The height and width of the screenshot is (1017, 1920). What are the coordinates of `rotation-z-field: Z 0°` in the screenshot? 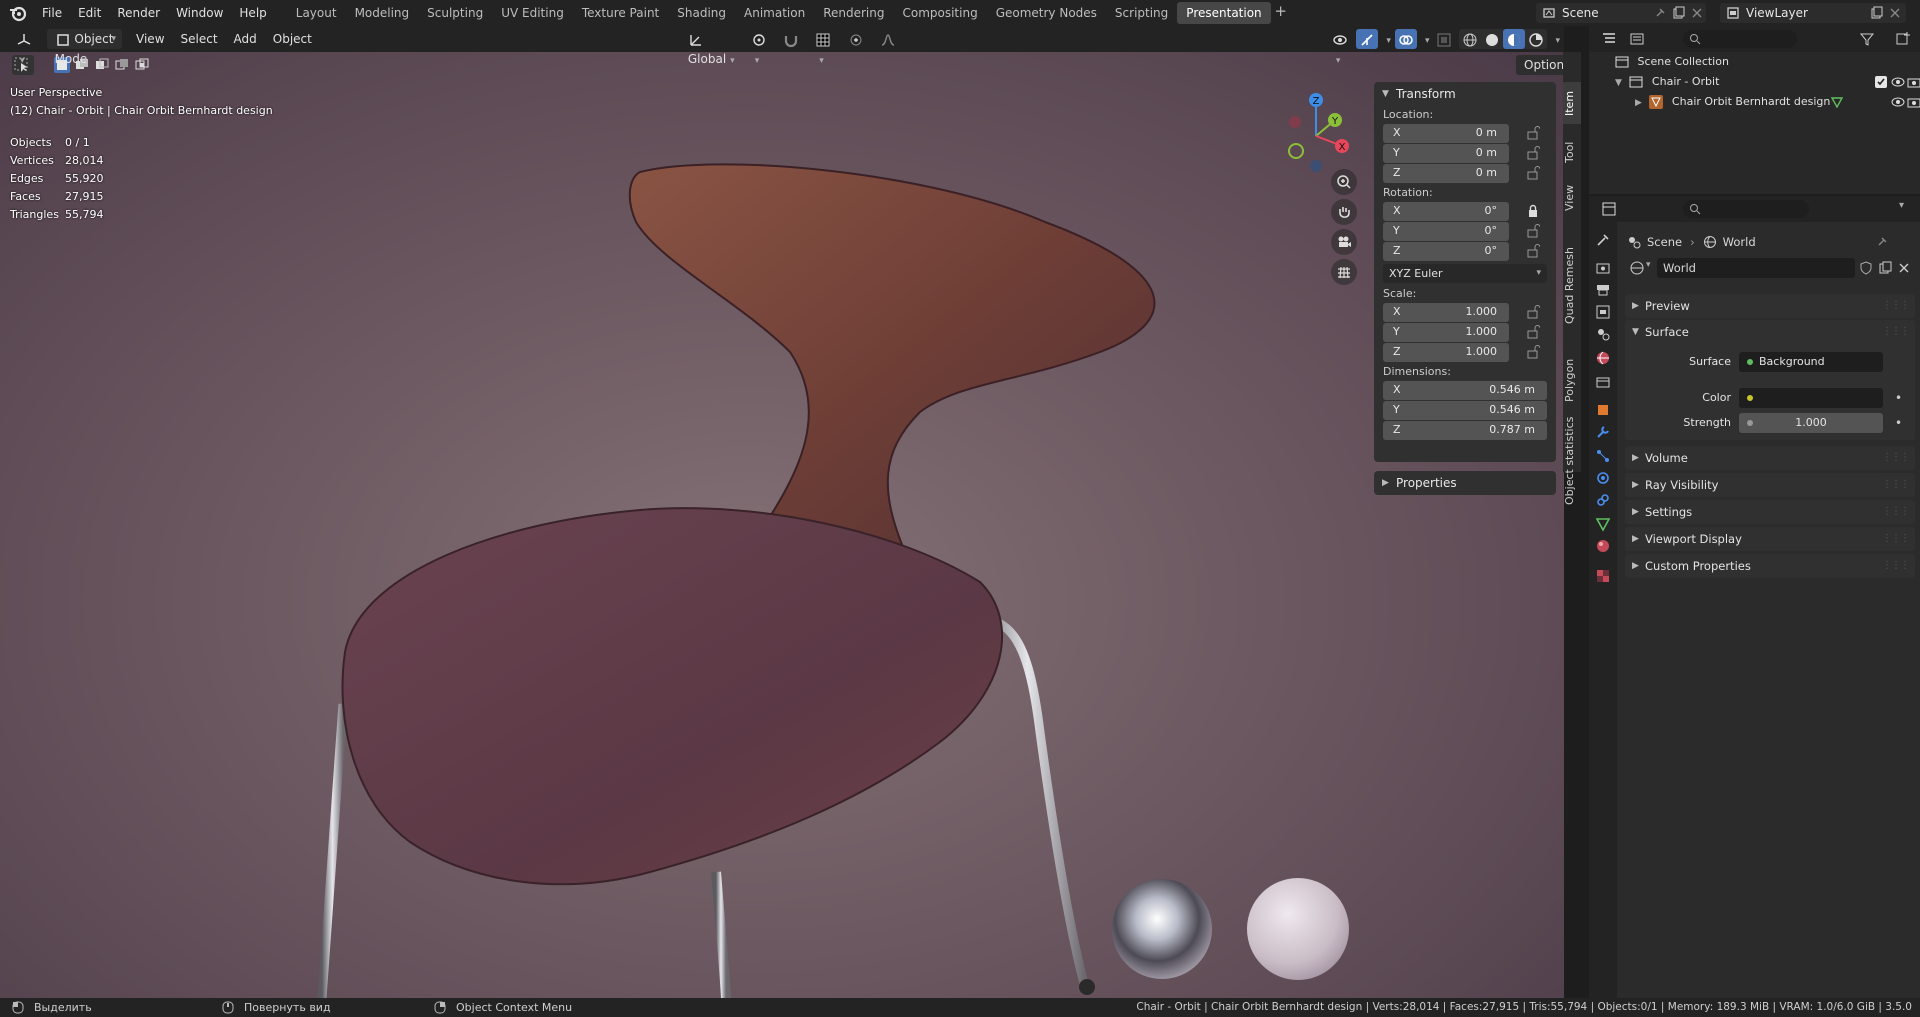 It's located at (1446, 251).